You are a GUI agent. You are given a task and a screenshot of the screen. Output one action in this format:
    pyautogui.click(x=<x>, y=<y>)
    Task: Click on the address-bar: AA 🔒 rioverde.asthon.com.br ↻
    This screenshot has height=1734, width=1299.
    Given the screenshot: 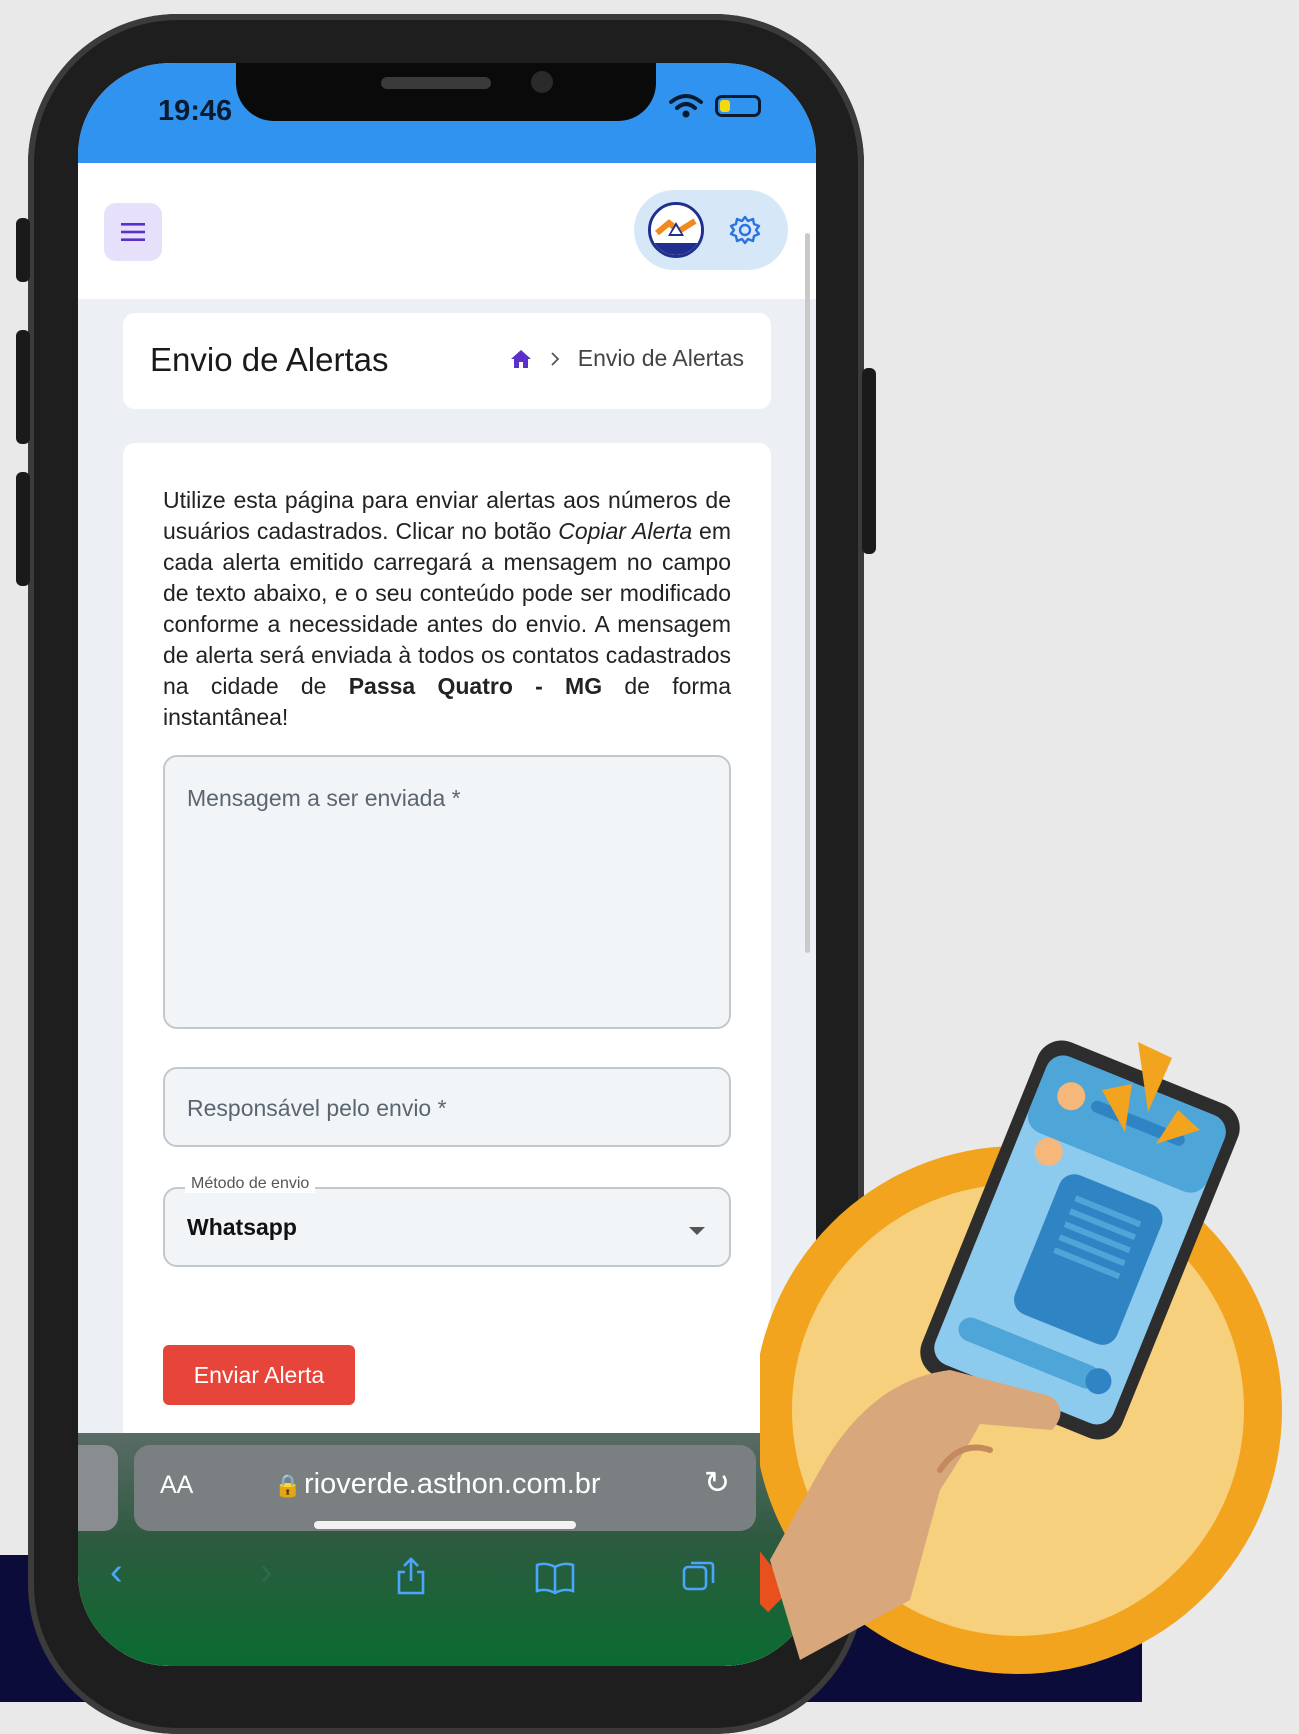 What is the action you would take?
    pyautogui.click(x=445, y=1488)
    